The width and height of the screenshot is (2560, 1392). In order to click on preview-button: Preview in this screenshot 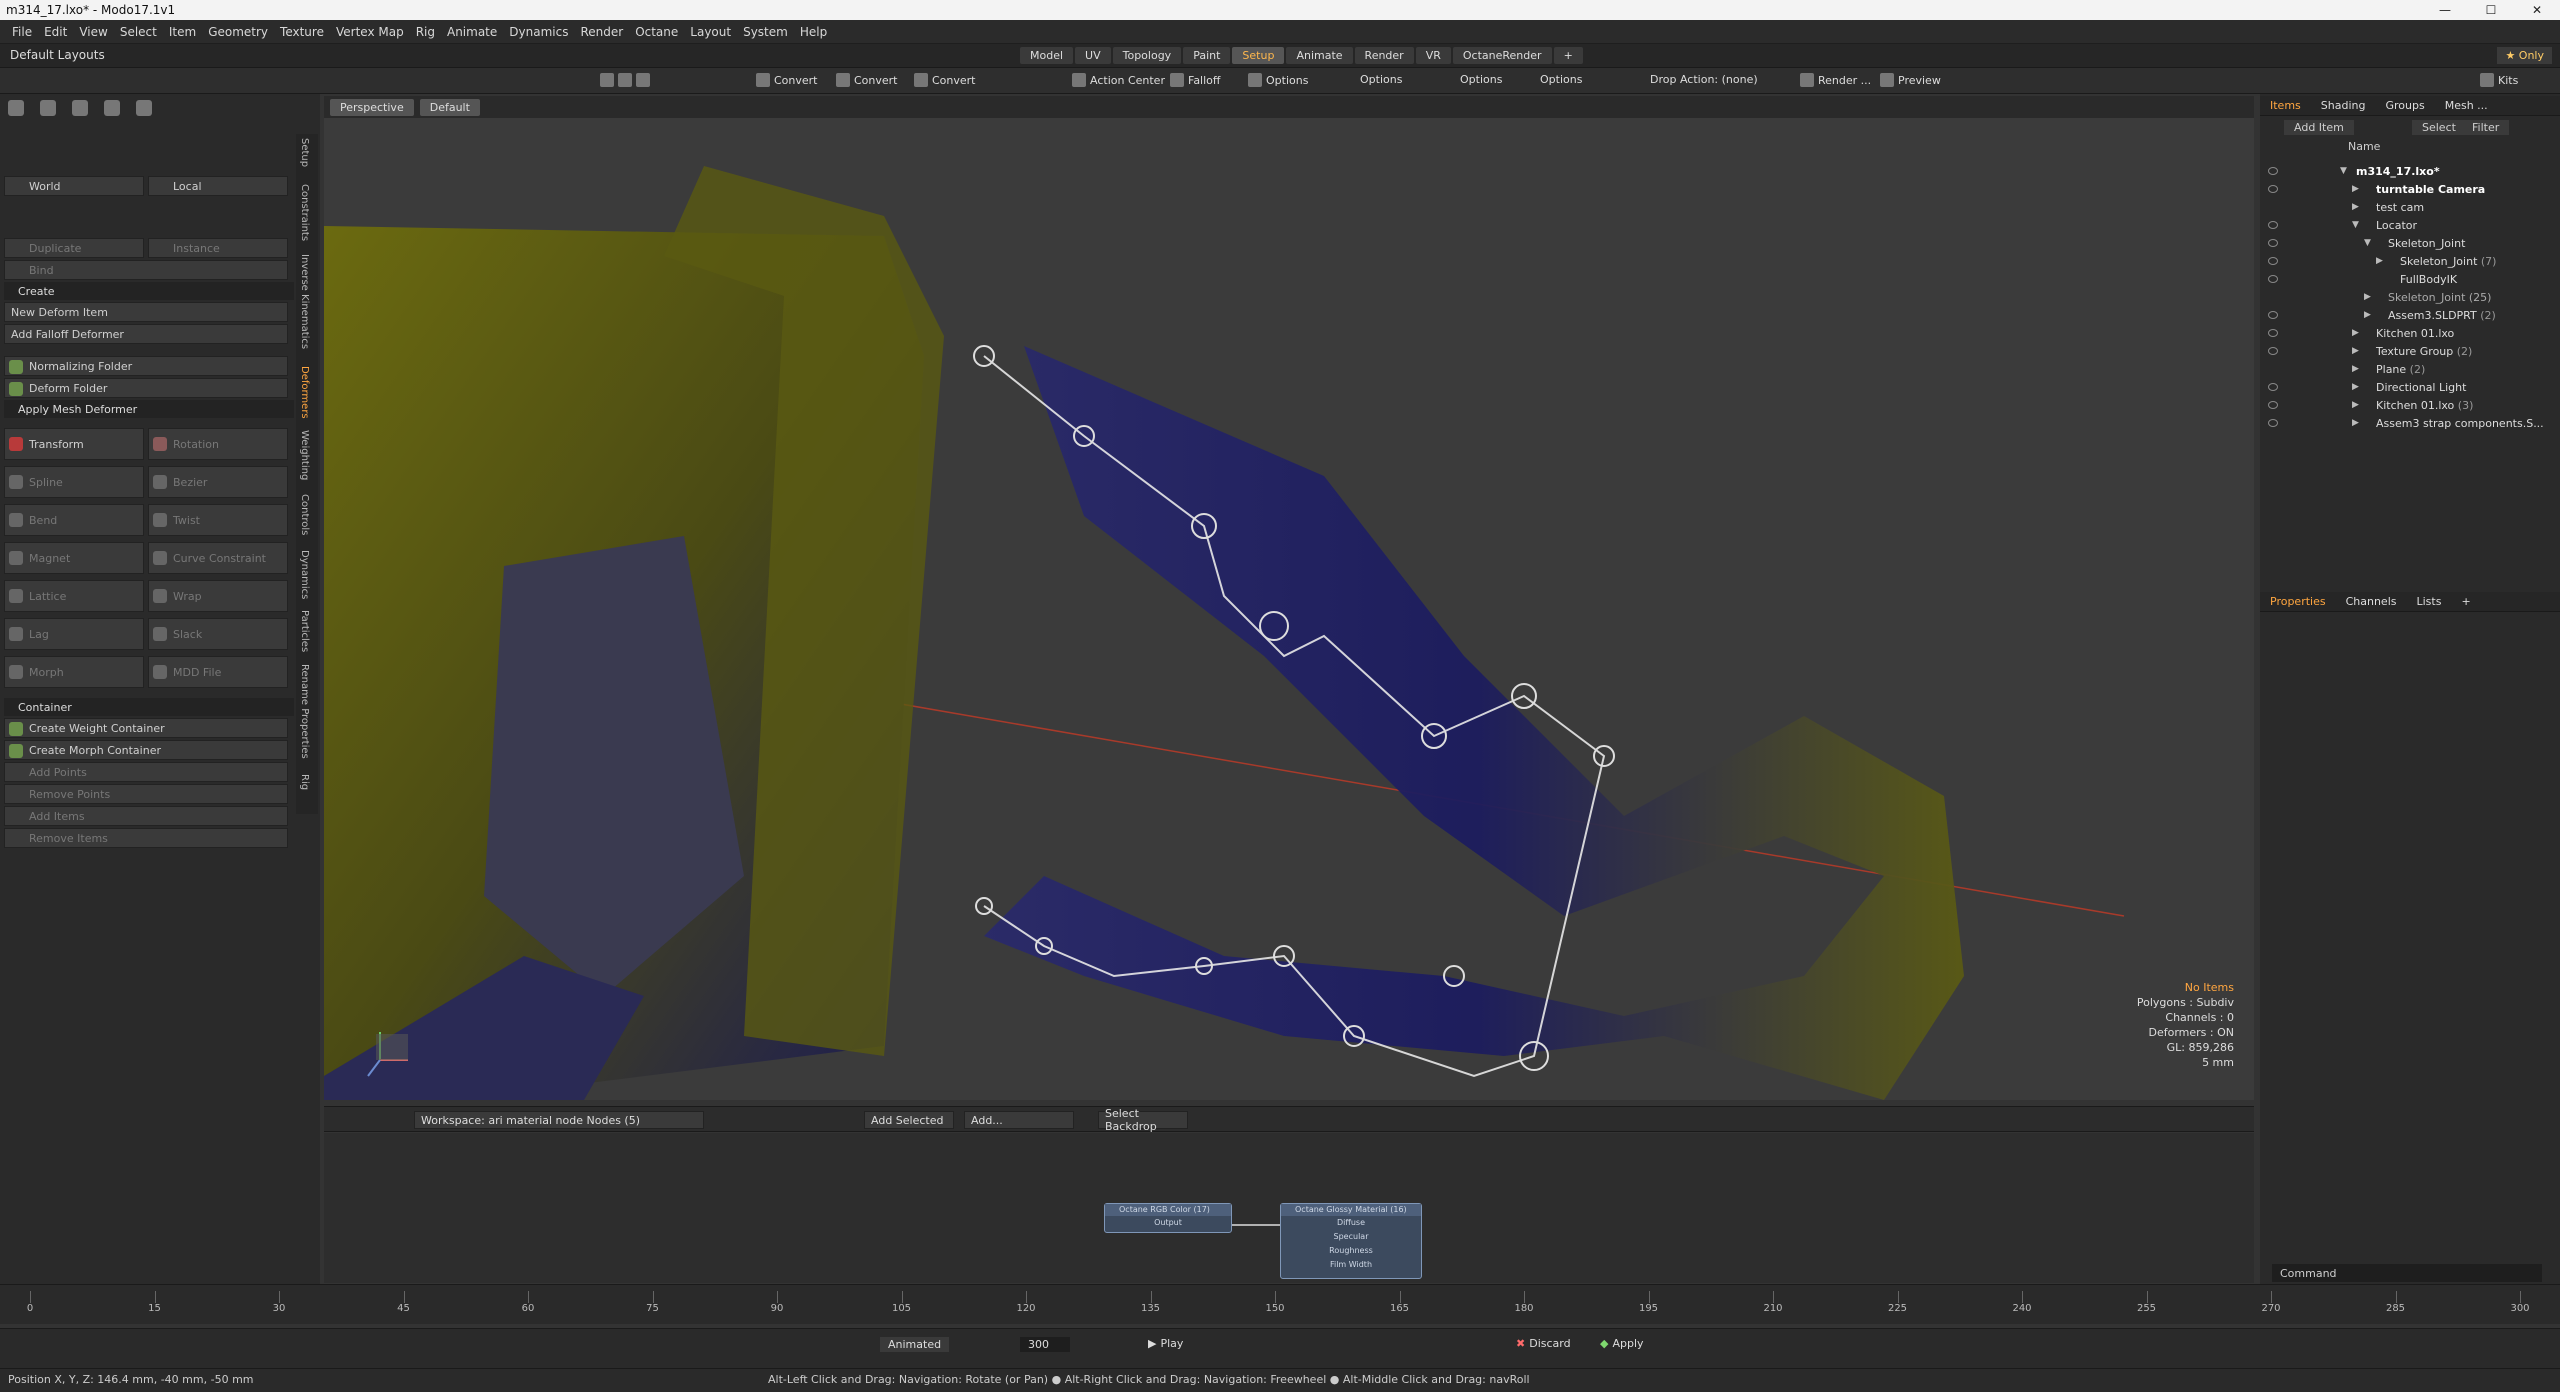, I will do `click(1910, 80)`.